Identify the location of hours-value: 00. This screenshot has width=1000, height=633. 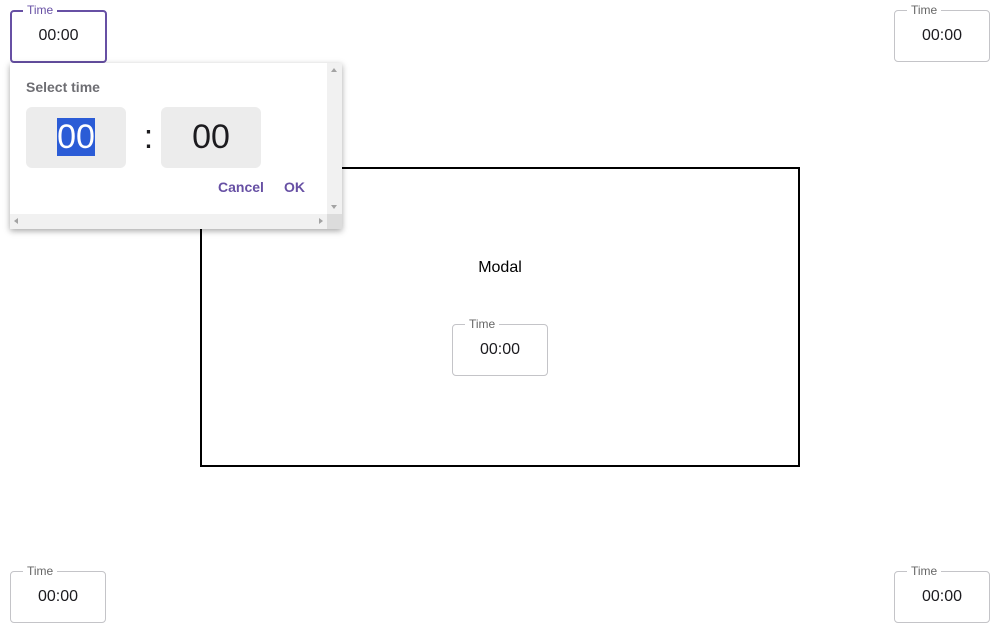
(76, 137).